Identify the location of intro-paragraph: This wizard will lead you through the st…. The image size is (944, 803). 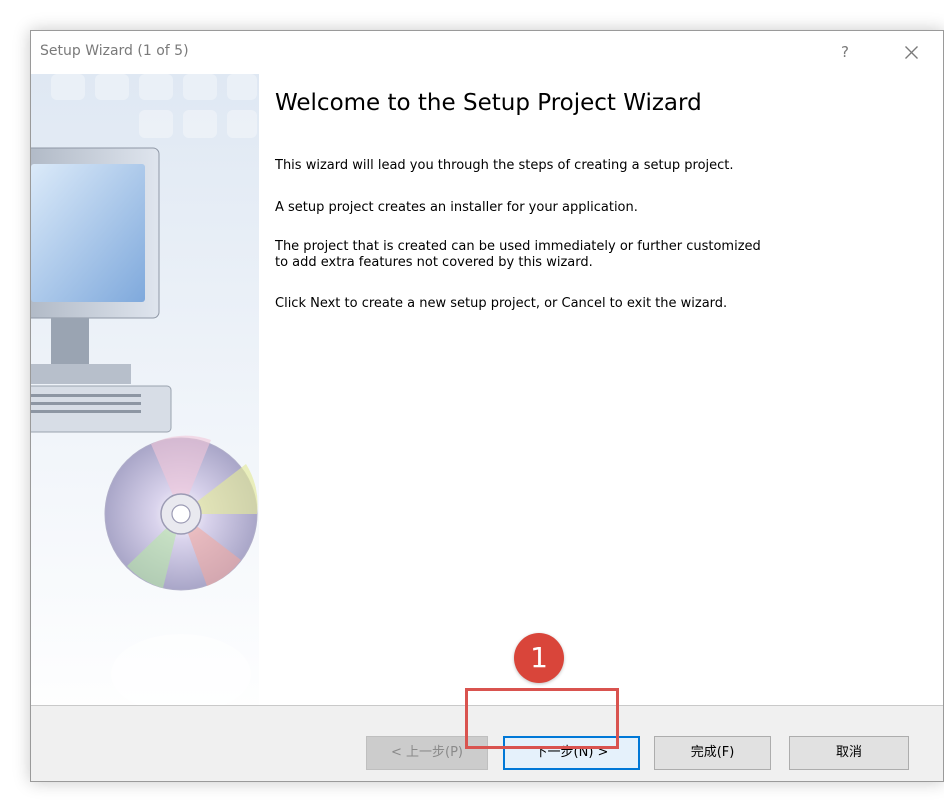
(504, 165).